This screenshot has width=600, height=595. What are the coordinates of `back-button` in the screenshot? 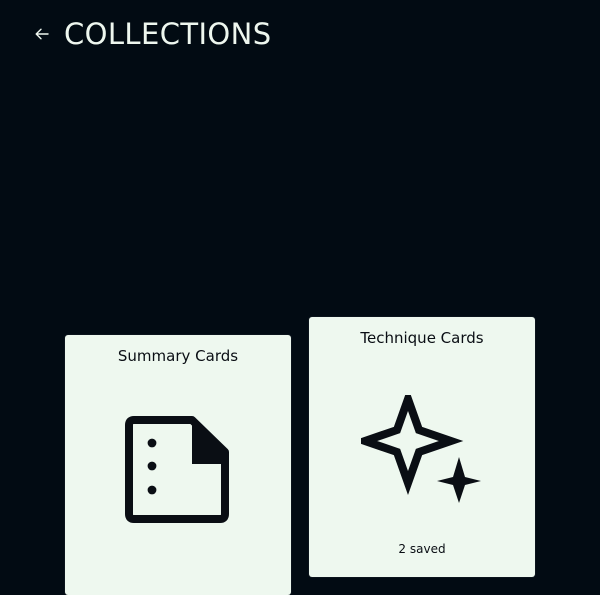 It's located at (42, 34).